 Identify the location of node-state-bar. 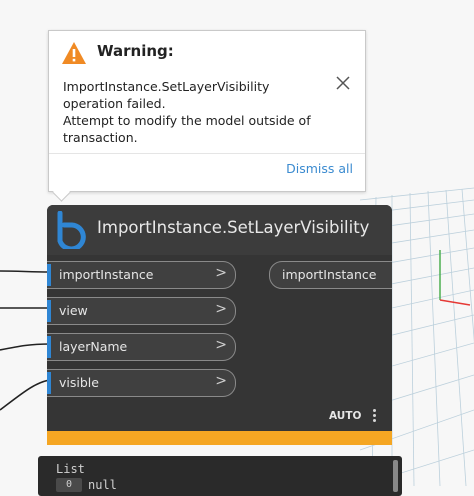
(219, 438).